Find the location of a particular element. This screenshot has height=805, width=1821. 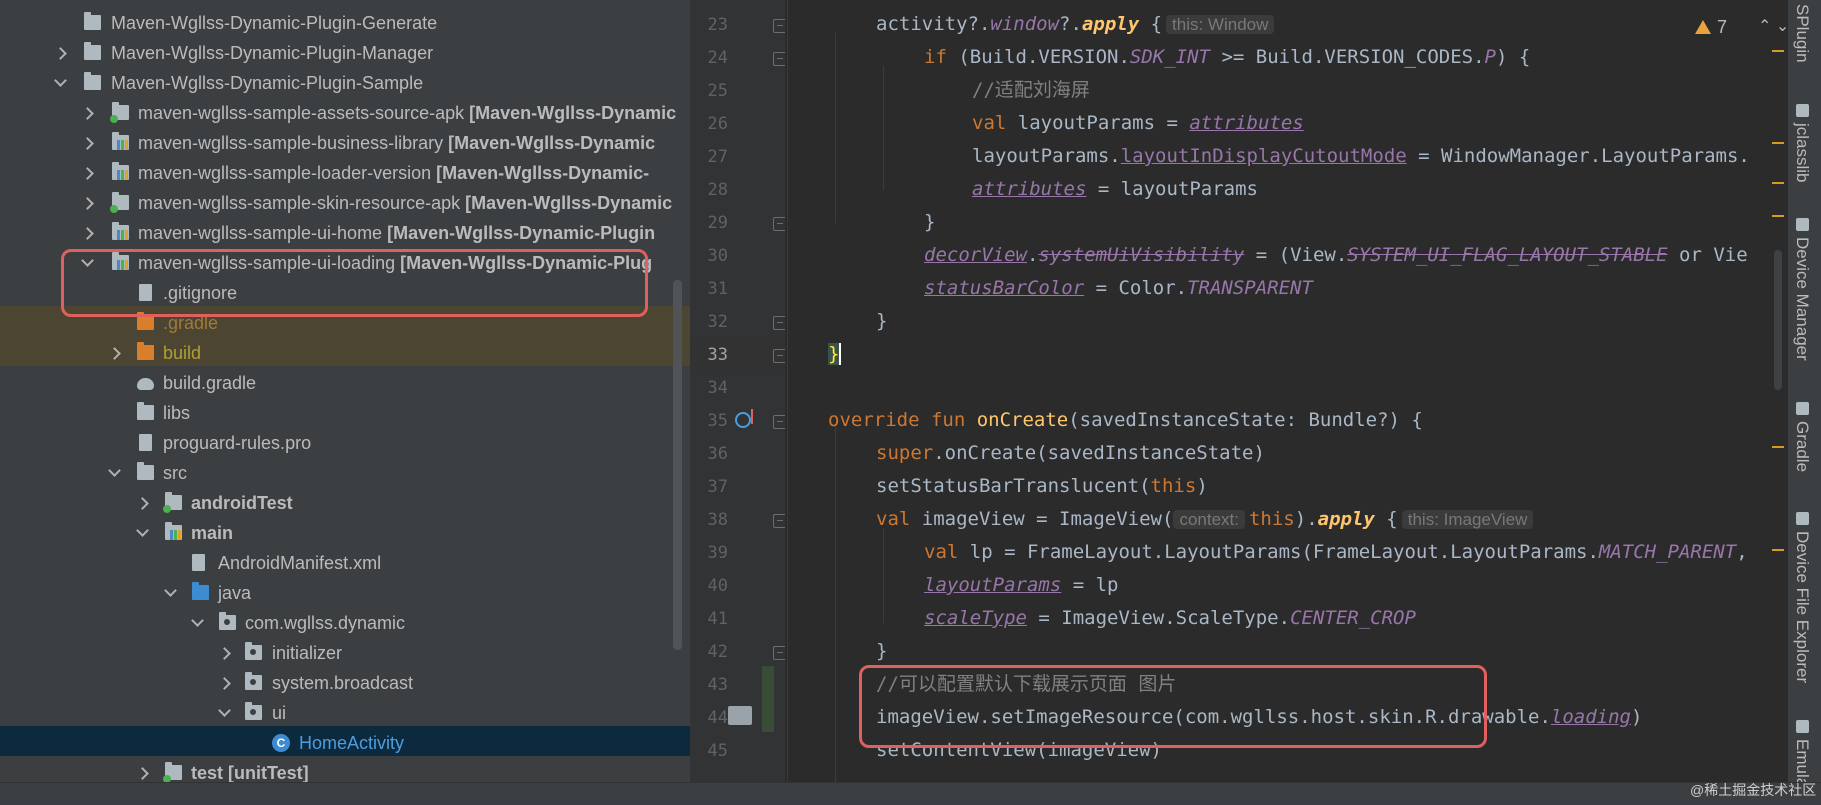

tool-tab-plugin: SPlugin is located at coordinates (1802, 33).